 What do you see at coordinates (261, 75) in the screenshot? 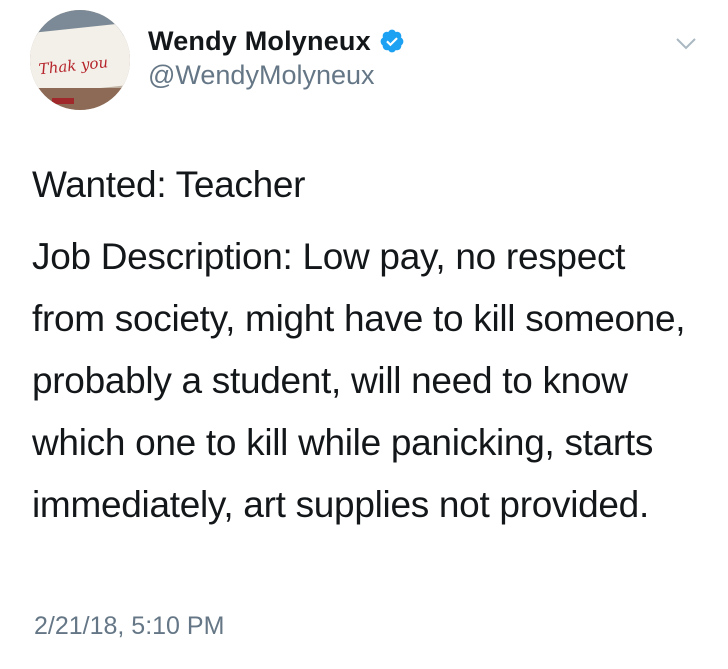
I see `author-handle: @WendyMolyneux` at bounding box center [261, 75].